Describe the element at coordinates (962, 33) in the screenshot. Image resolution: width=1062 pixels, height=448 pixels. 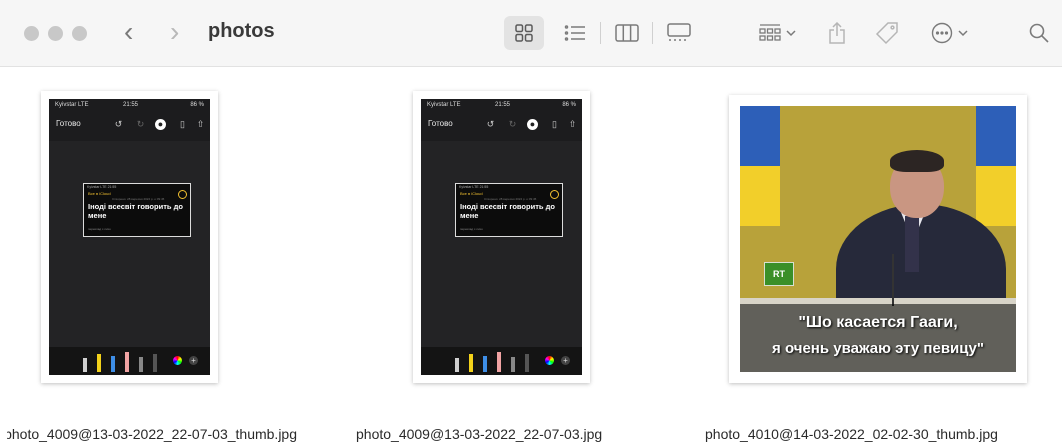
I see `chevron-down-icon` at that location.